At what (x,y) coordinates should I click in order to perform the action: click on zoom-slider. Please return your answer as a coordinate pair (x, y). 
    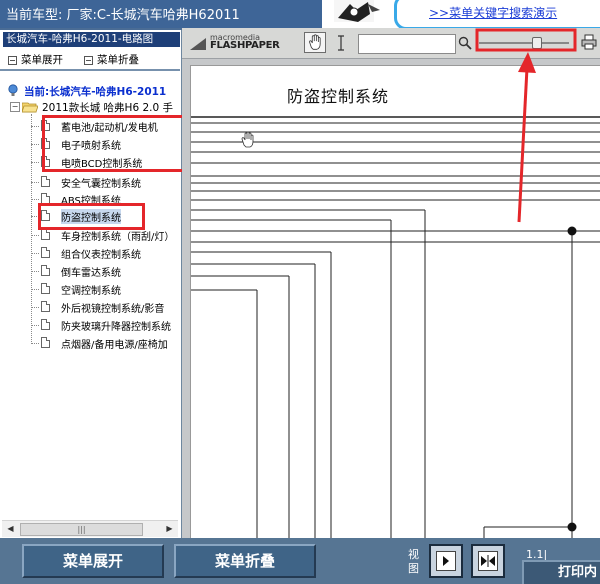
    Looking at the image, I should click on (524, 43).